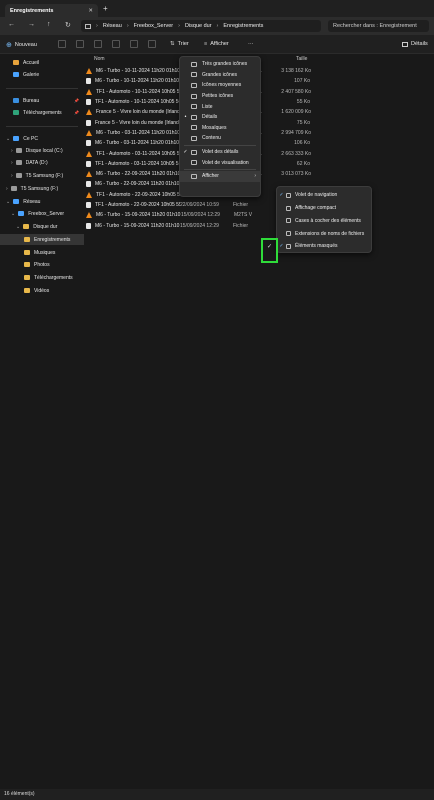 This screenshot has width=434, height=800. I want to click on back-arrow-icon: ←, so click(11, 24).